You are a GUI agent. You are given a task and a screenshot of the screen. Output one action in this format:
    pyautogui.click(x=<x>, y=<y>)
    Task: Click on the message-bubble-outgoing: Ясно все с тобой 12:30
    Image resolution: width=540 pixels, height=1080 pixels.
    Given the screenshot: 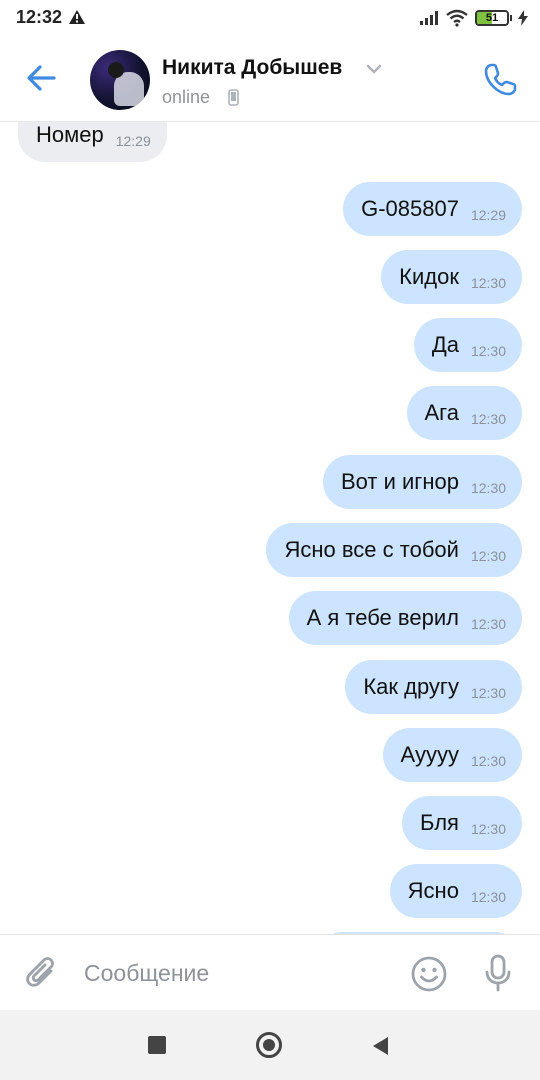 What is the action you would take?
    pyautogui.click(x=394, y=550)
    